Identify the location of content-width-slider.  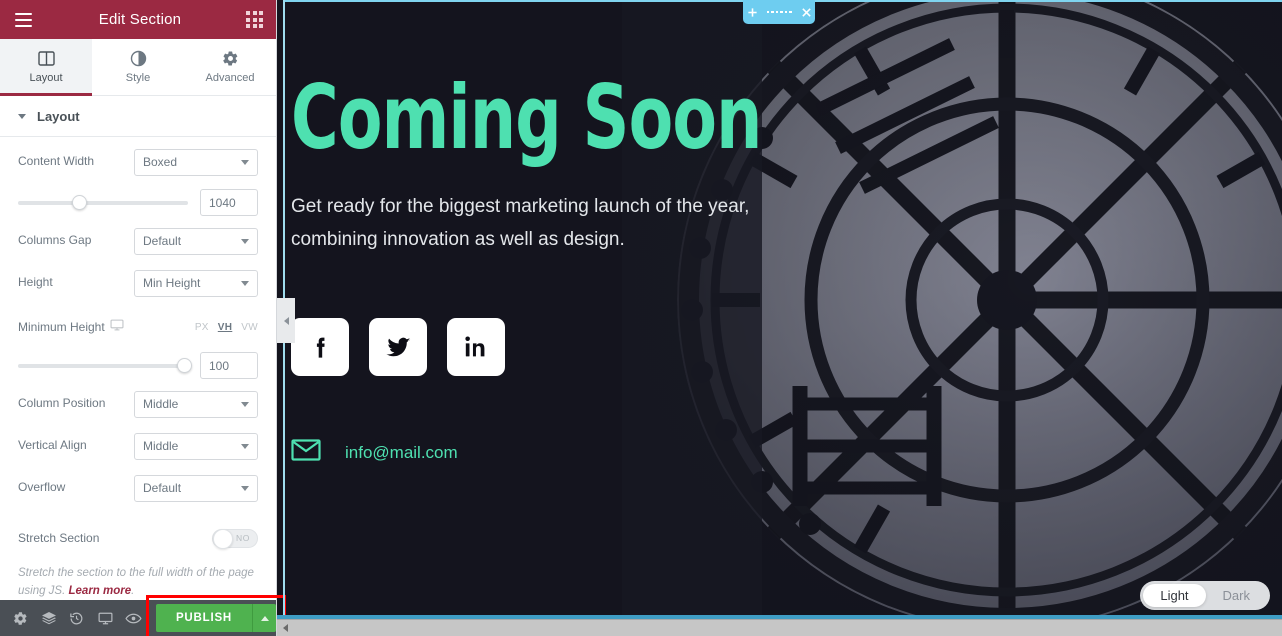
(103, 202).